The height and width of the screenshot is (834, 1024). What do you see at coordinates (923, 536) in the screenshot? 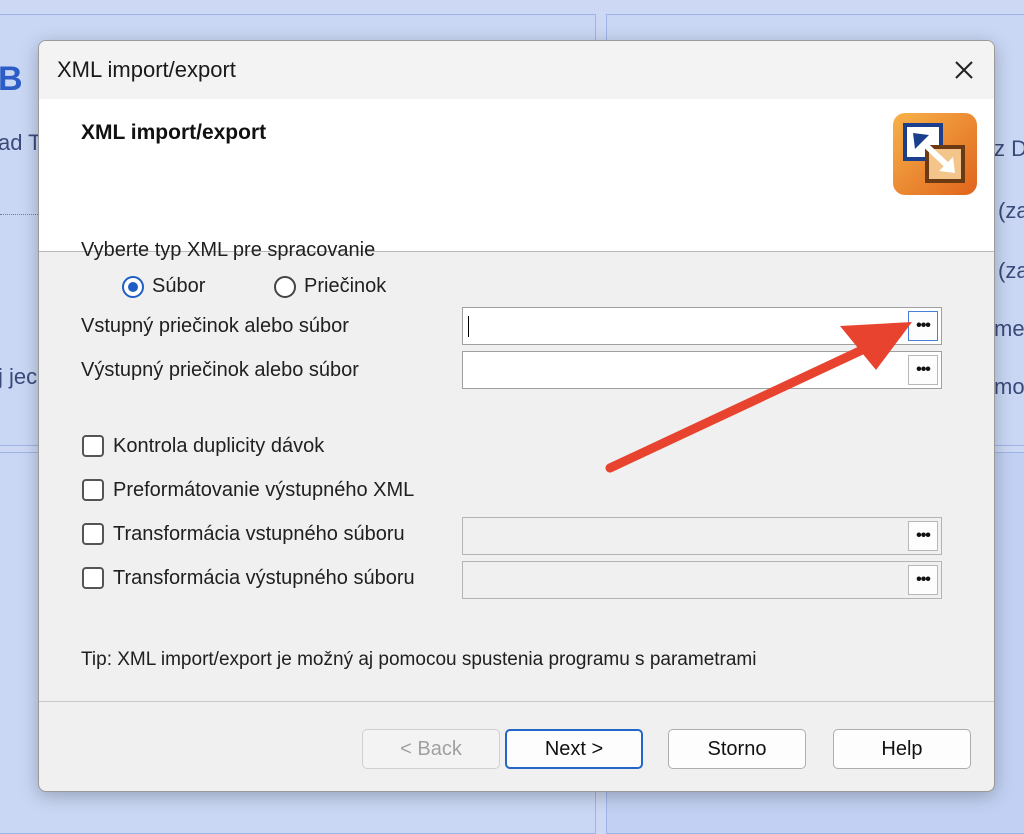
I see `browse-transform-input-button: •••` at bounding box center [923, 536].